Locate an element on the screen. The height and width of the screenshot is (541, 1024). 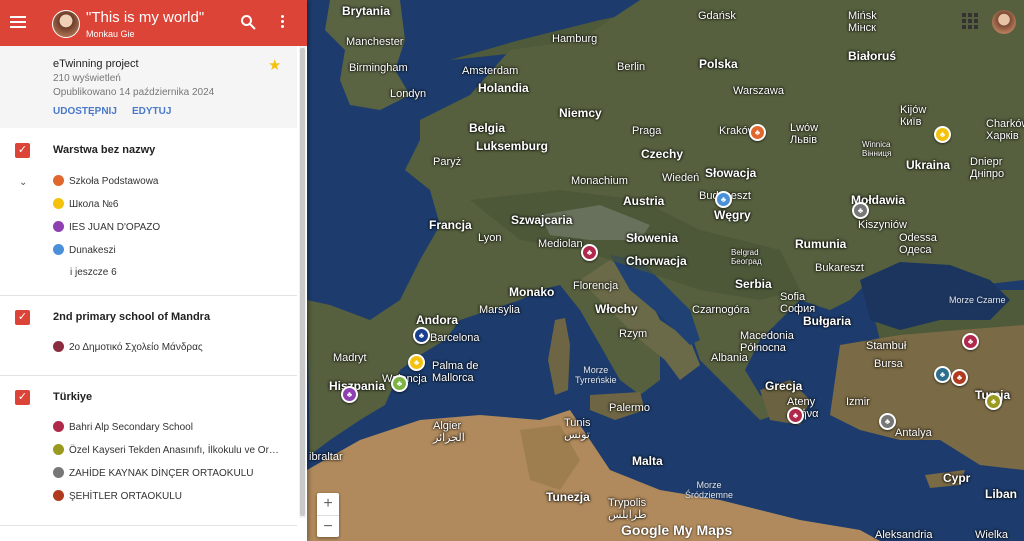
panel-scrollbar is located at coordinates (302, 282).